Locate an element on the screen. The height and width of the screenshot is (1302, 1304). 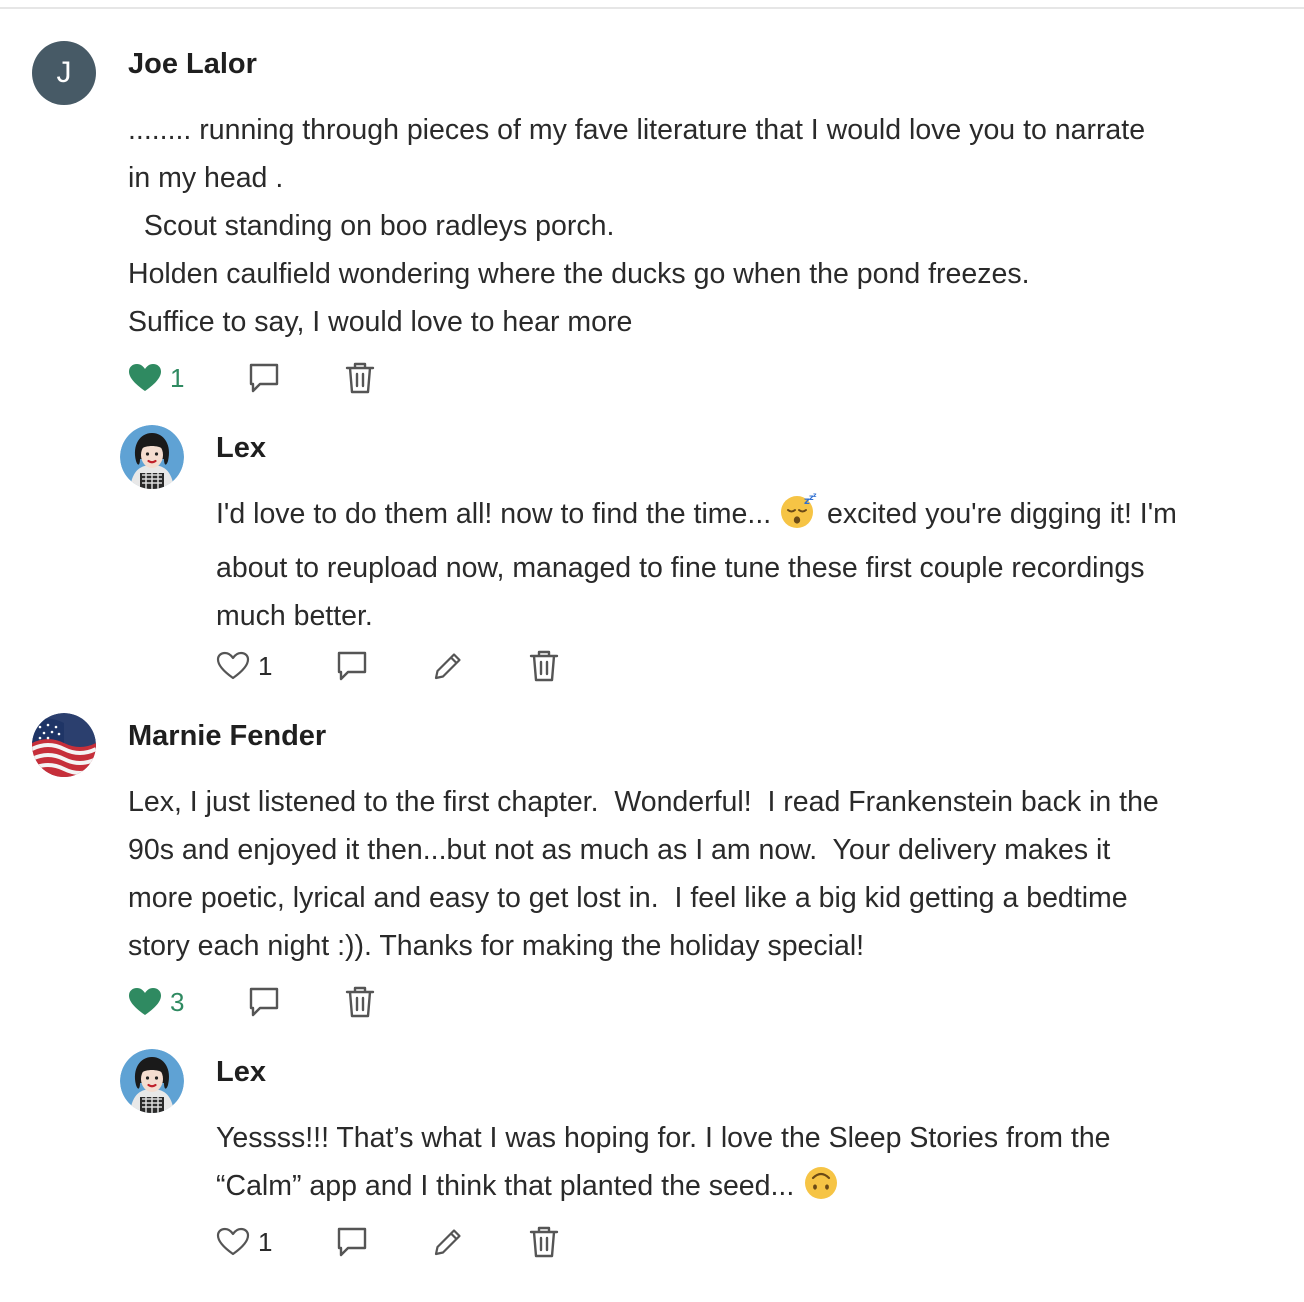
svg-text: z is located at coordinates (815, 496).